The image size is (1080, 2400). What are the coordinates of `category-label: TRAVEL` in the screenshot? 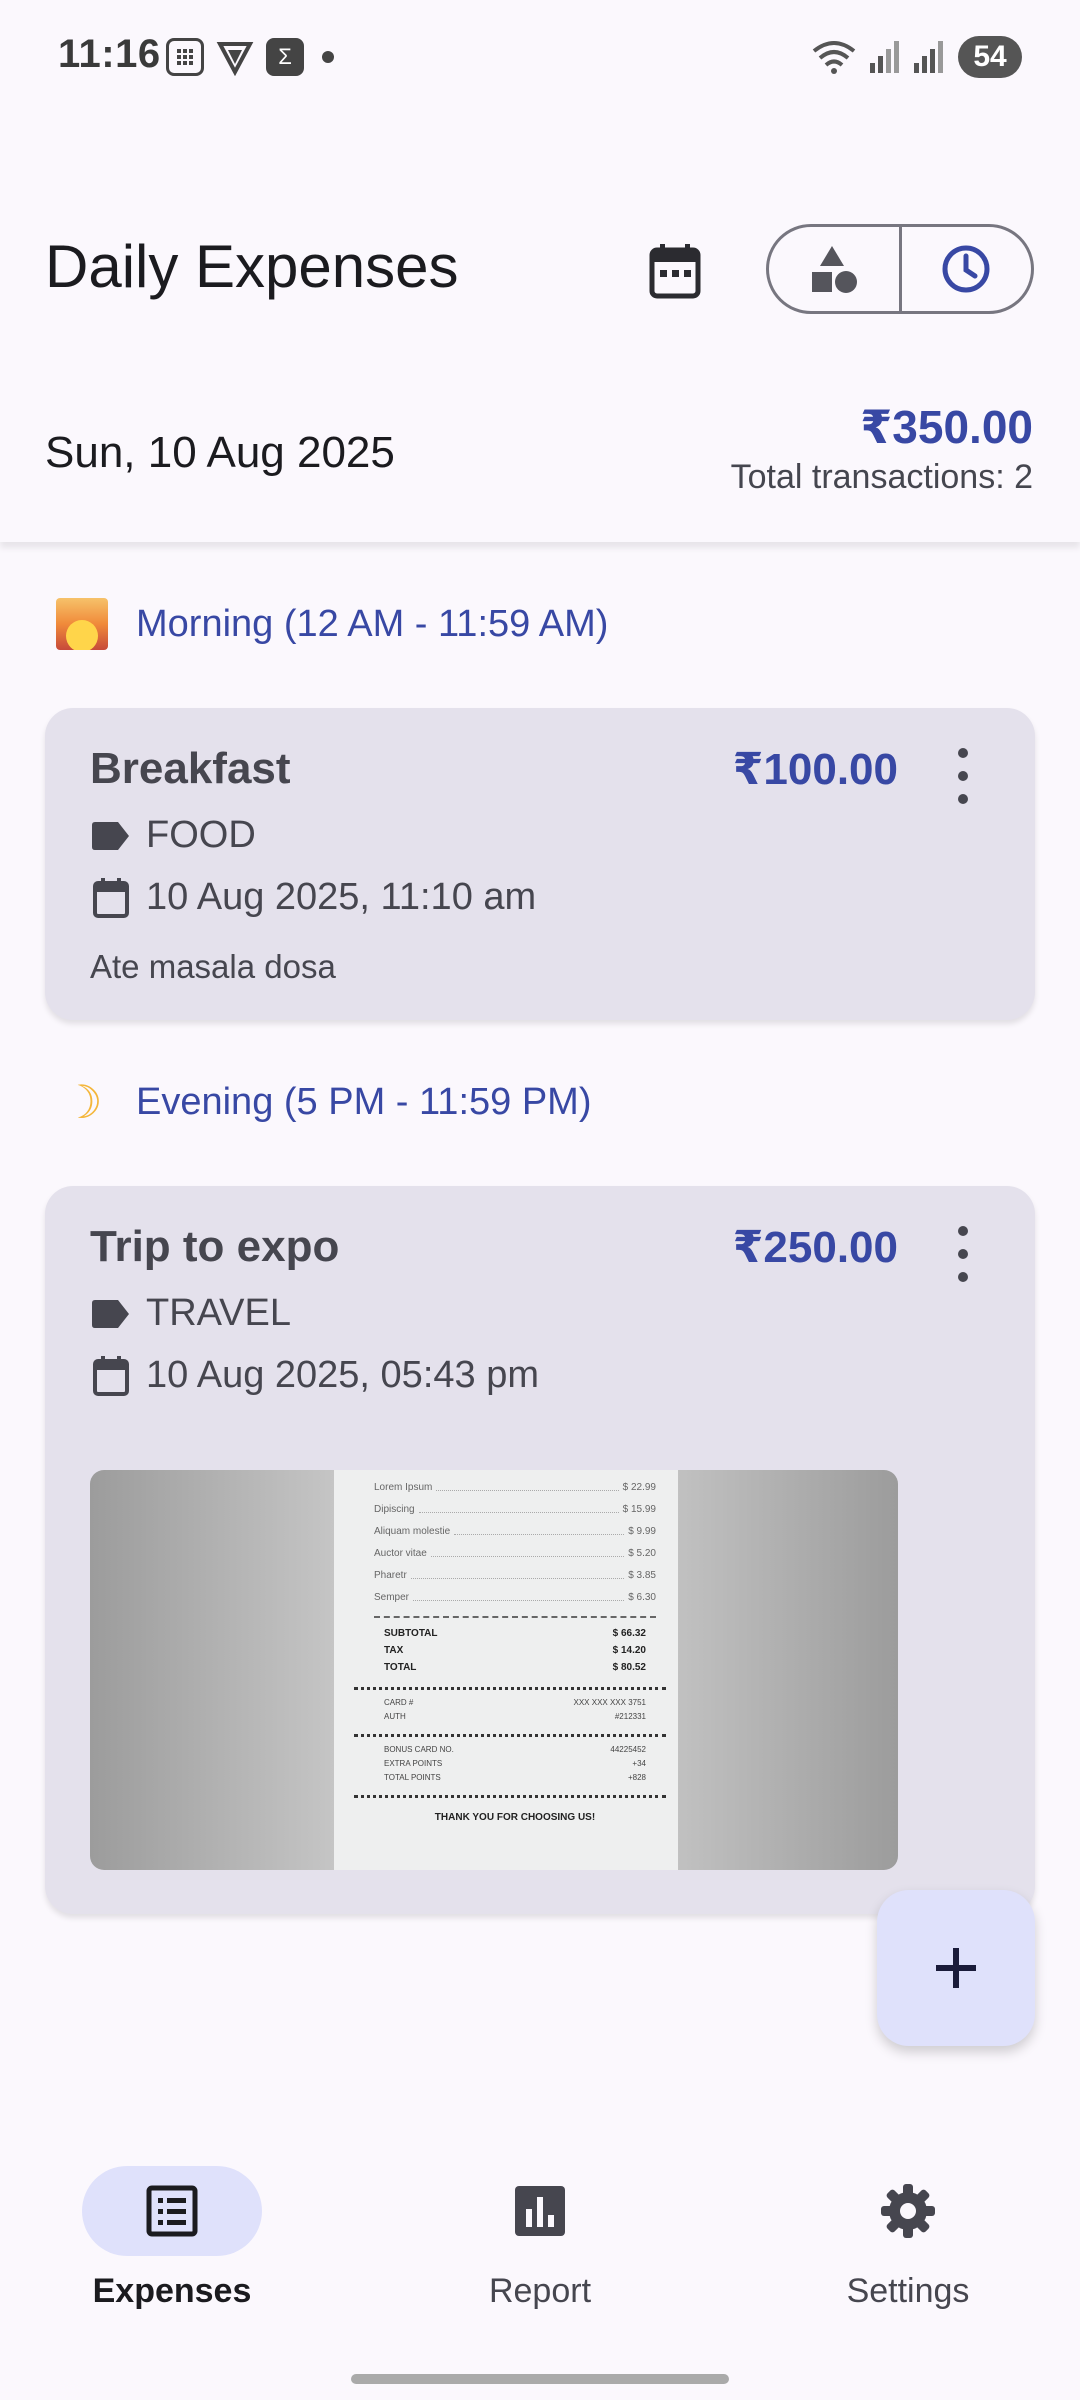 It's located at (219, 1313).